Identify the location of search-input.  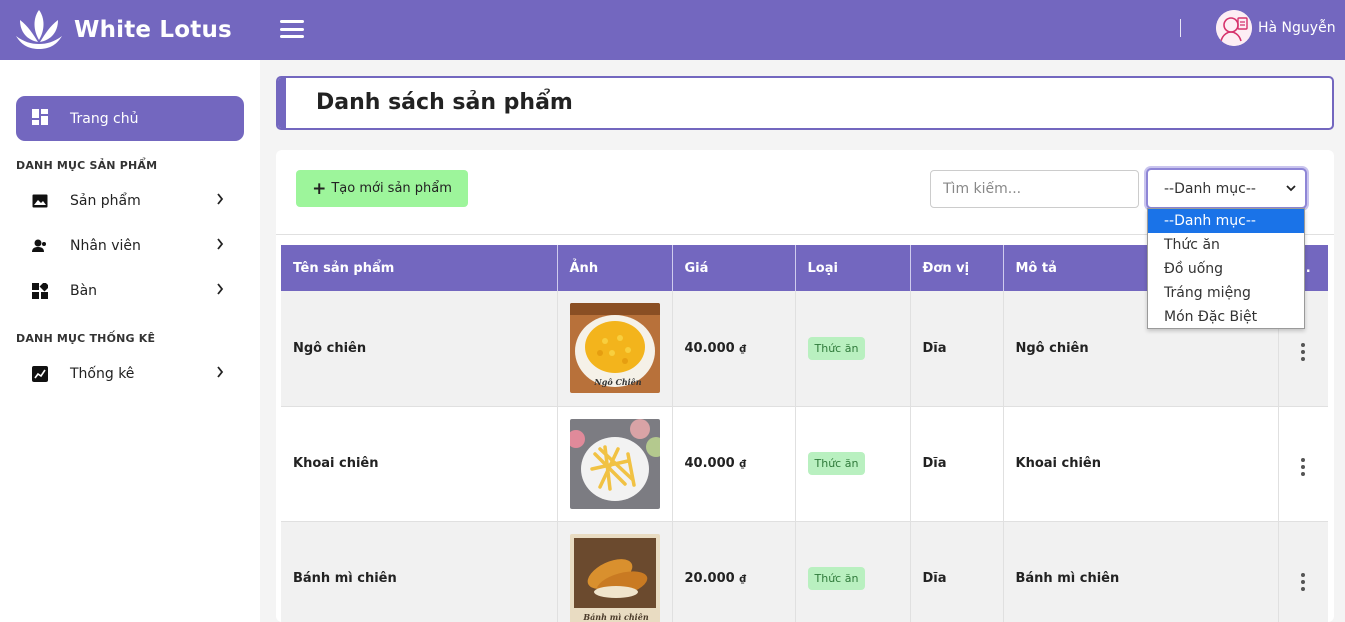
(1034, 189).